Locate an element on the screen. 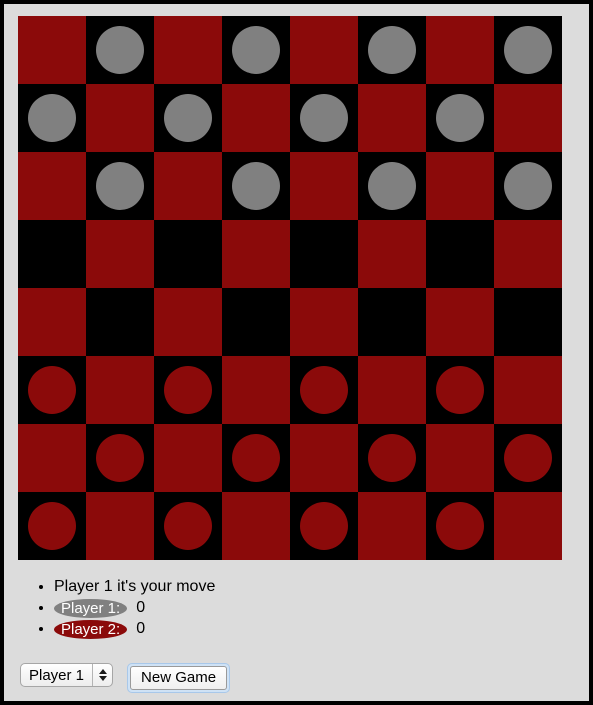  player-select-value: Player 1 is located at coordinates (57, 675).